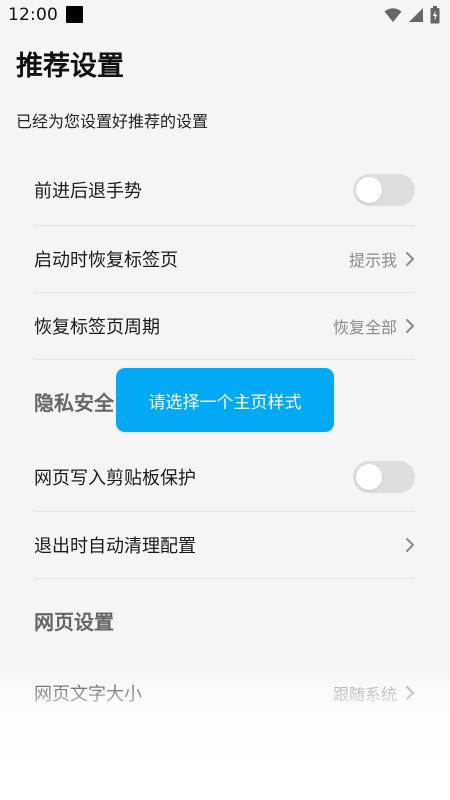  What do you see at coordinates (224, 259) in the screenshot?
I see `setting-row-restore-on-start: 启动时恢复标签页 提示我` at bounding box center [224, 259].